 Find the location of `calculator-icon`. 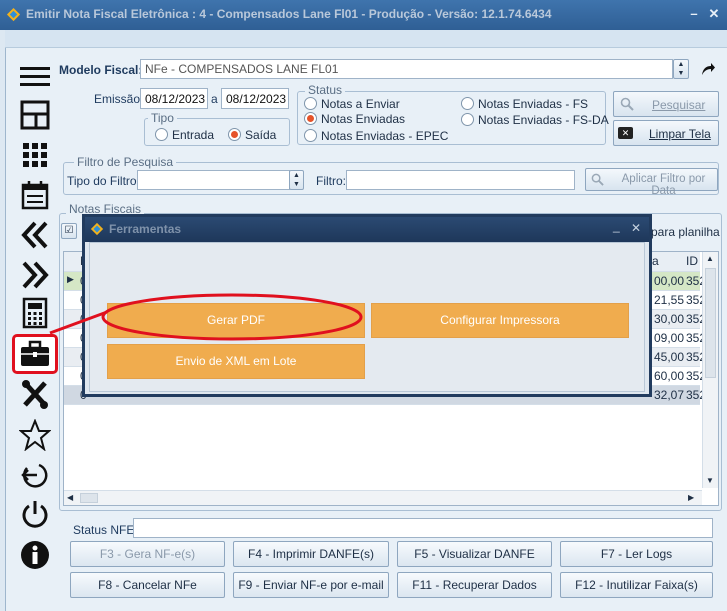

calculator-icon is located at coordinates (35, 313).